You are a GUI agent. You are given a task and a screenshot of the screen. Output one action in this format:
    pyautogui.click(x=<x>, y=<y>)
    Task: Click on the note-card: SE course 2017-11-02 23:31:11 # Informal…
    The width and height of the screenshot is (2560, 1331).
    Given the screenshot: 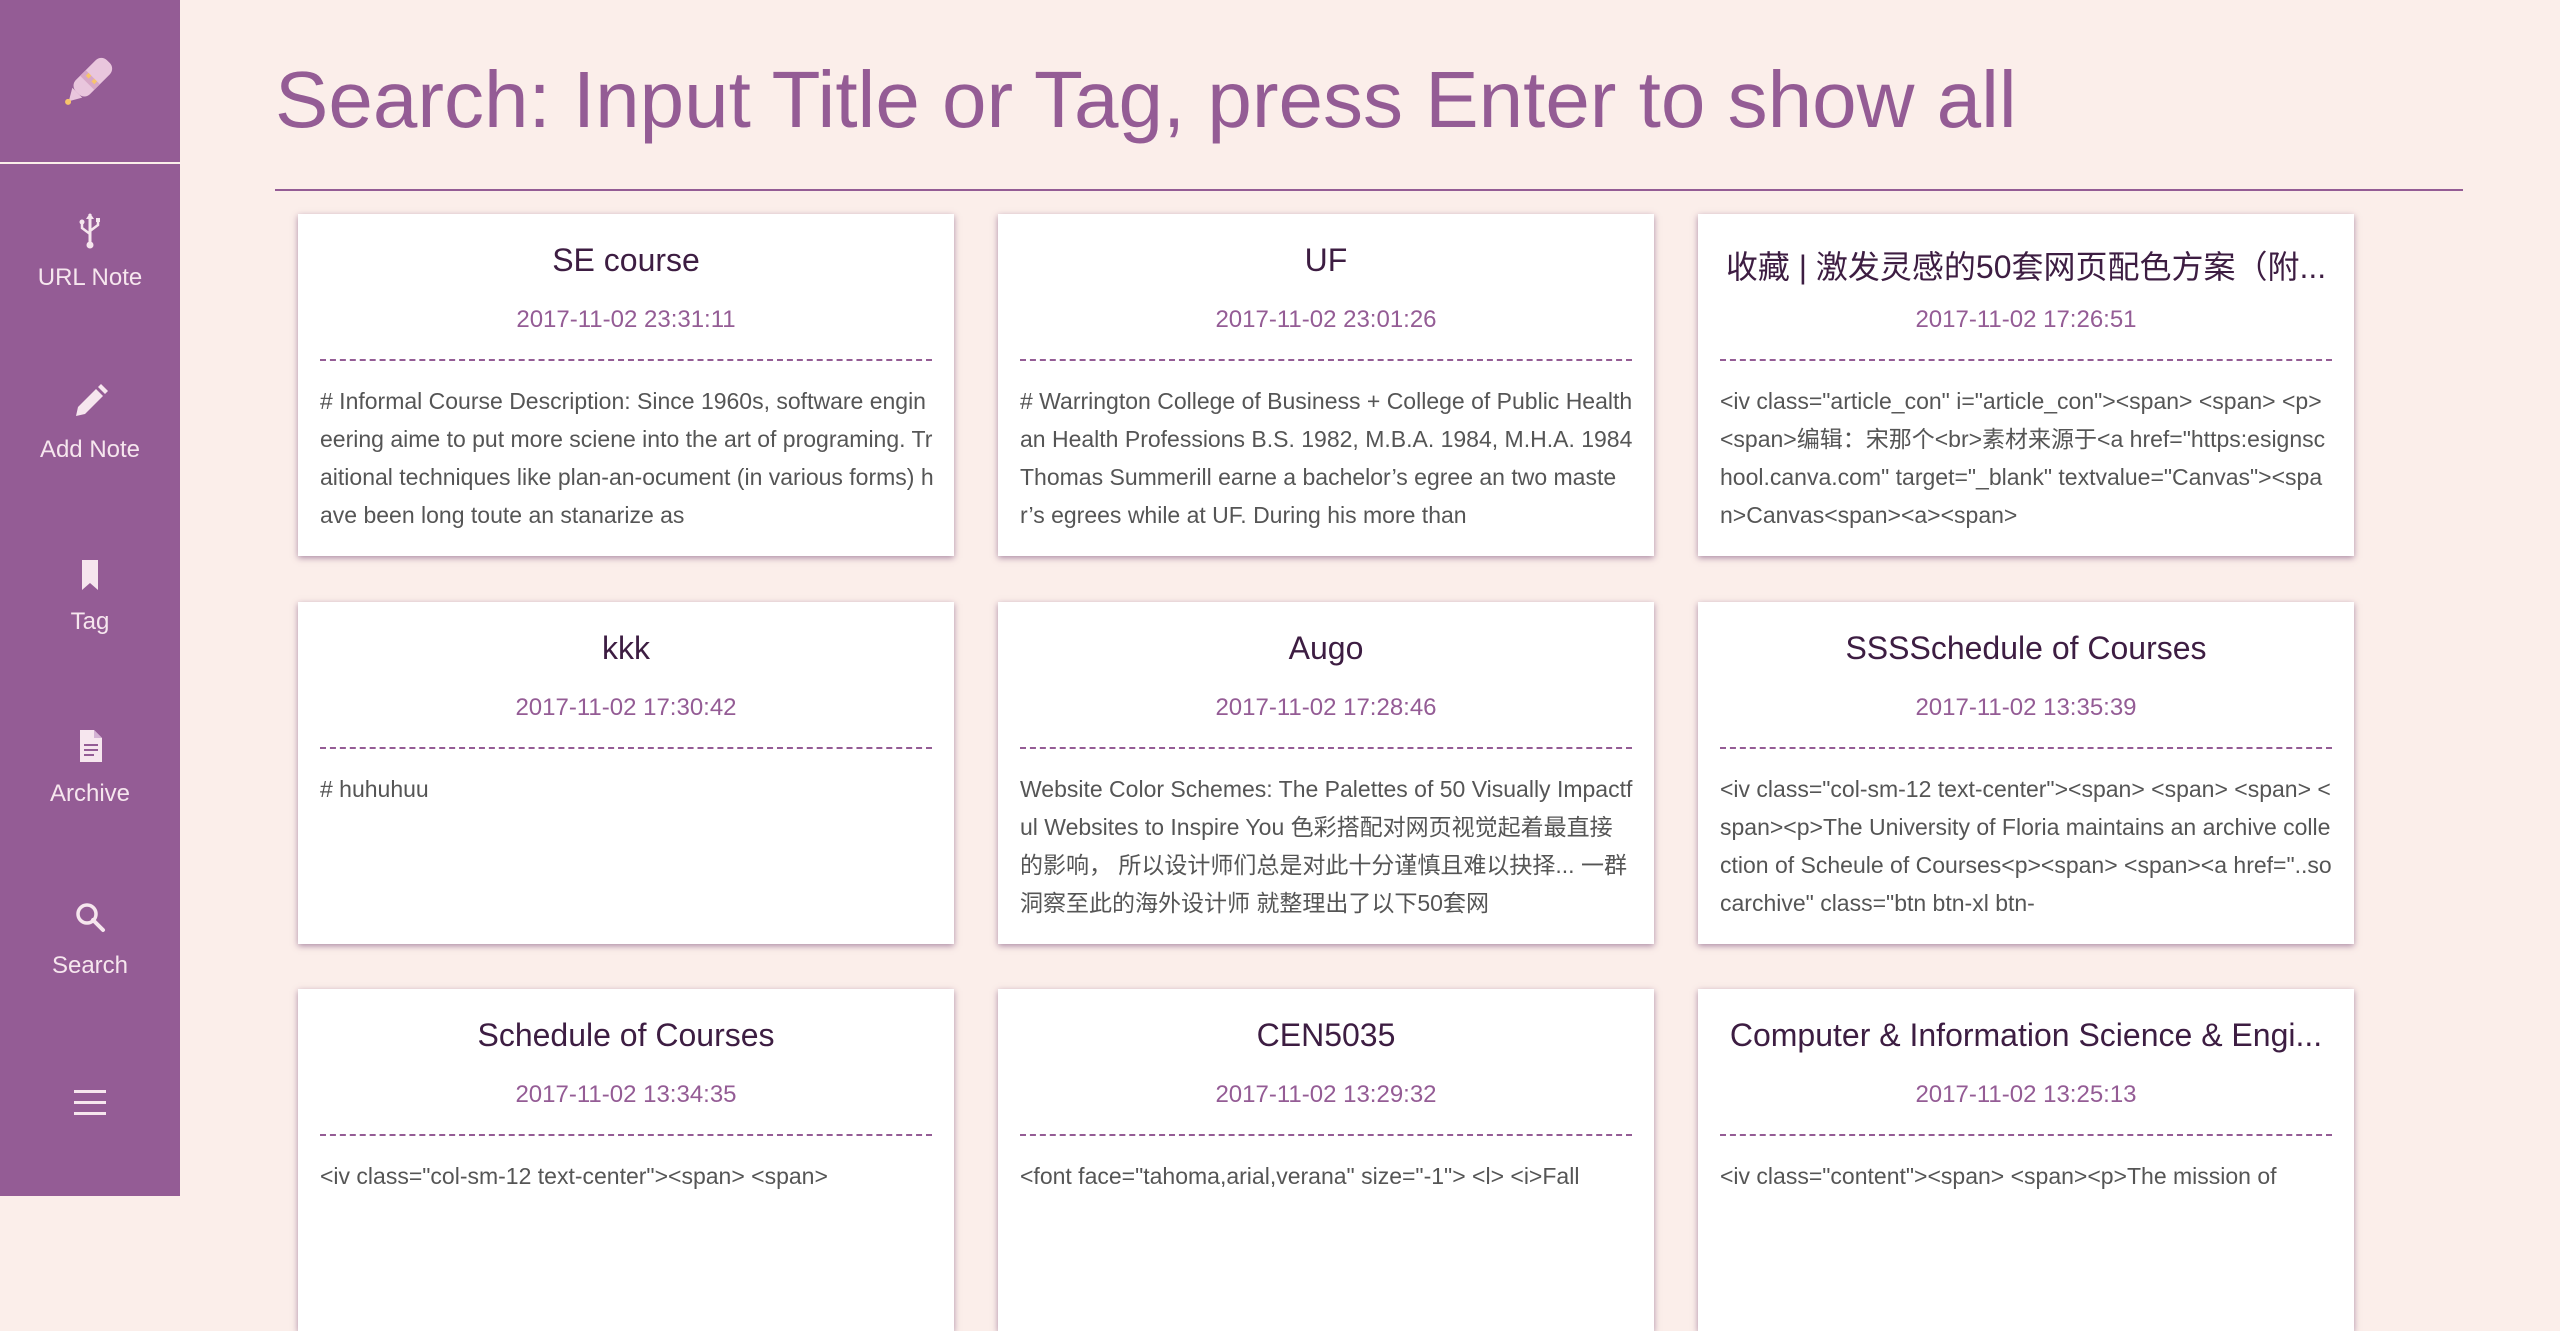 What is the action you would take?
    pyautogui.click(x=626, y=385)
    